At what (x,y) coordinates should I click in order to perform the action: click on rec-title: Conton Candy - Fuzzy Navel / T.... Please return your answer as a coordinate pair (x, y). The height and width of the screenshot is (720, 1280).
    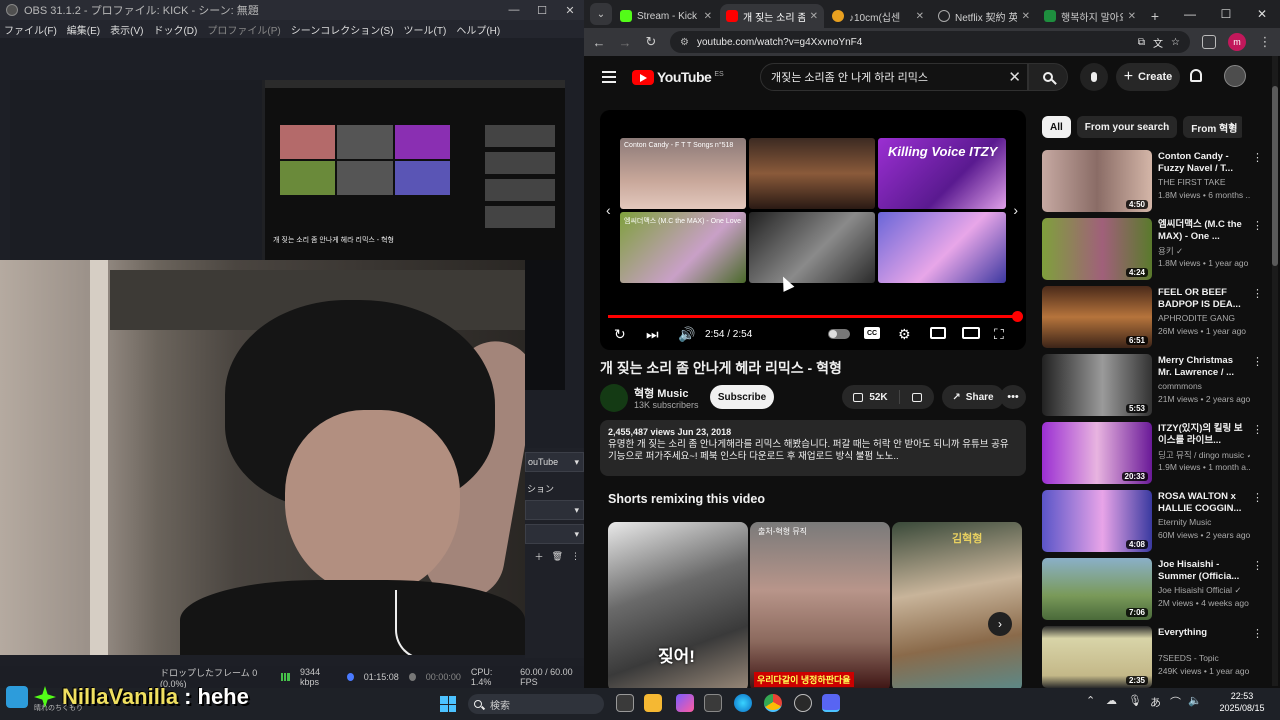
    Looking at the image, I should click on (1202, 163).